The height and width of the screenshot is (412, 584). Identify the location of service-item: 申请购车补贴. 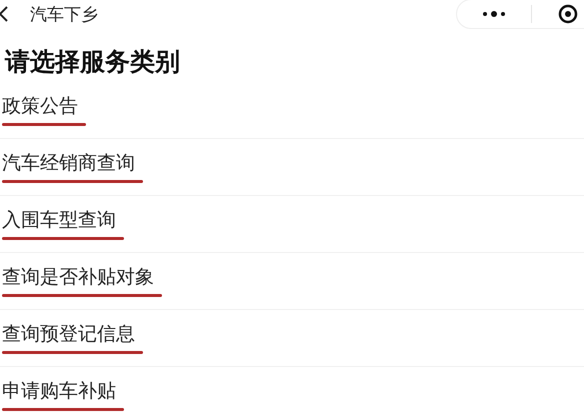
(292, 389).